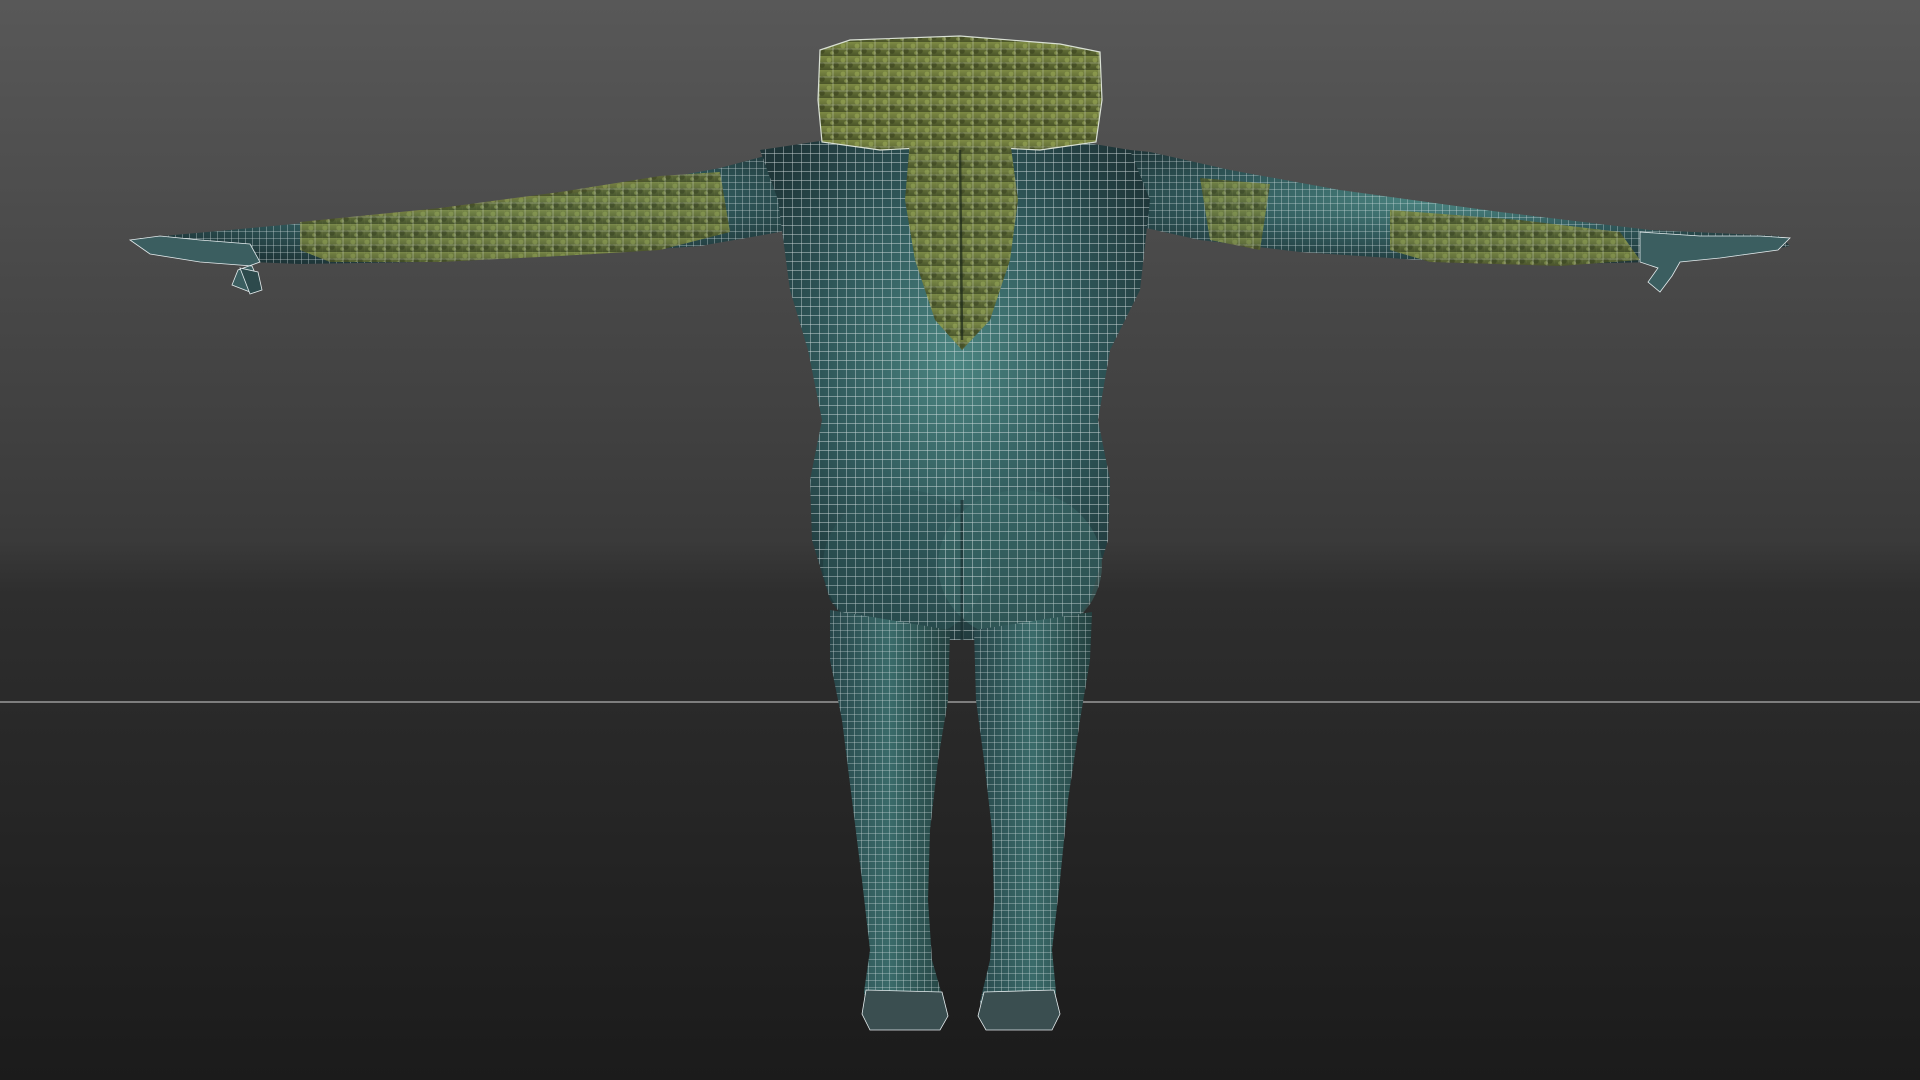 This screenshot has width=1920, height=1080. What do you see at coordinates (1019, 1010) in the screenshot?
I see `right-foot` at bounding box center [1019, 1010].